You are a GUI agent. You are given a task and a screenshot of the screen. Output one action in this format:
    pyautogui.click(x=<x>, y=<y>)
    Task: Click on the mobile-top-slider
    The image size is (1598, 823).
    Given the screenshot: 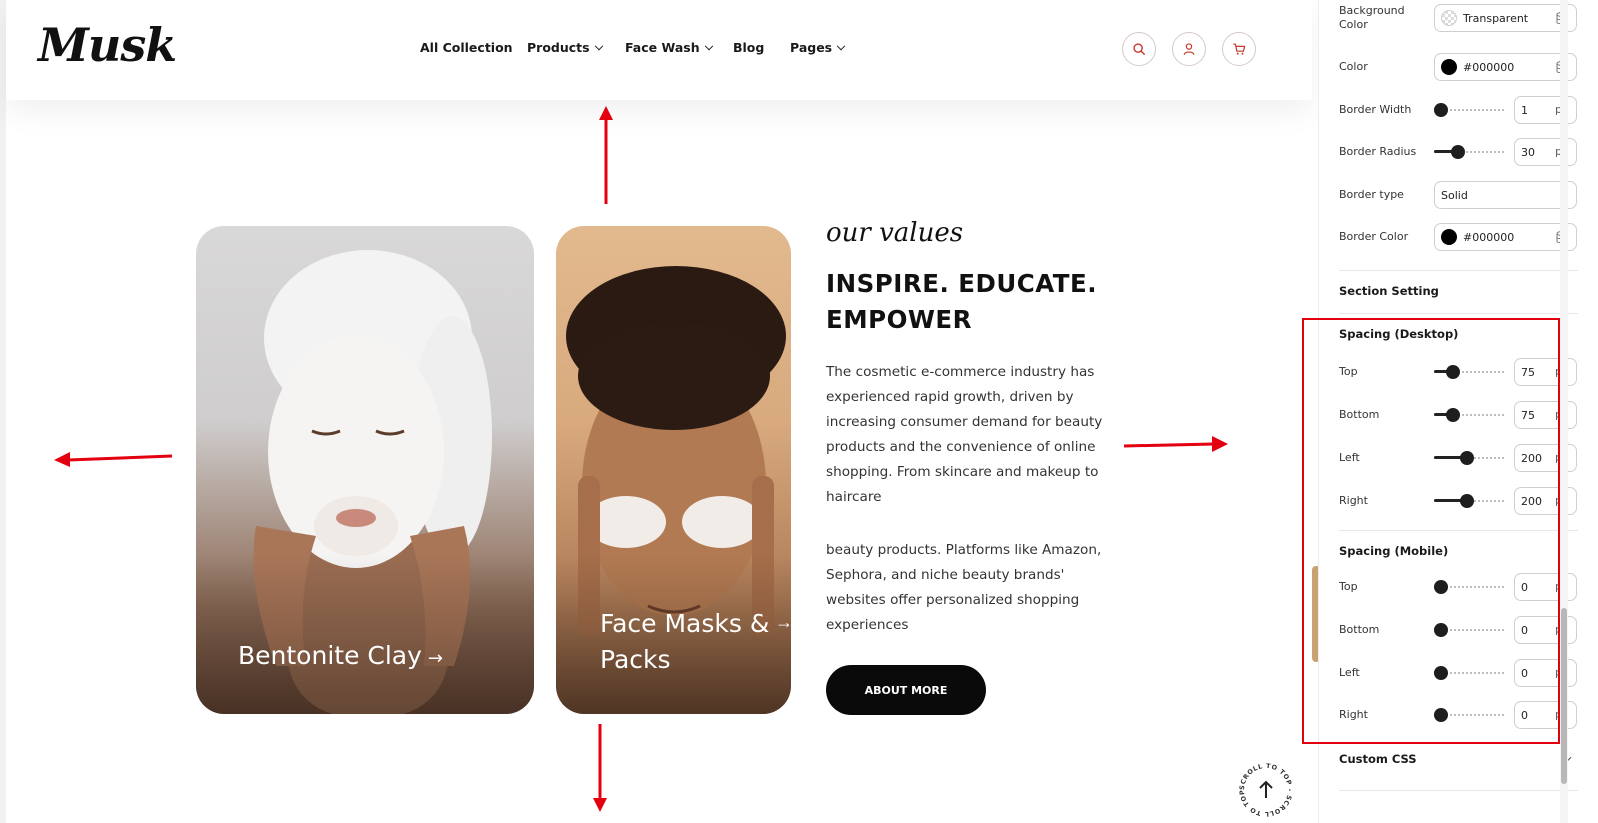 What is the action you would take?
    pyautogui.click(x=1470, y=587)
    